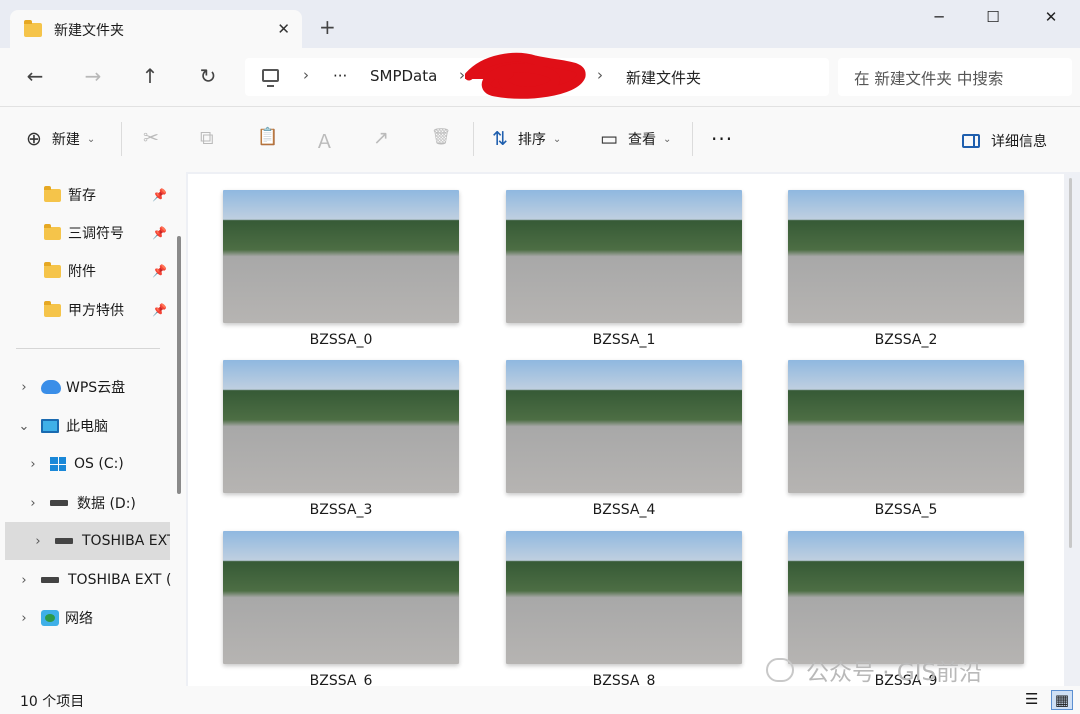 This screenshot has width=1080, height=714. Describe the element at coordinates (624, 679) in the screenshot. I see `file-name: BZSSA_8` at that location.